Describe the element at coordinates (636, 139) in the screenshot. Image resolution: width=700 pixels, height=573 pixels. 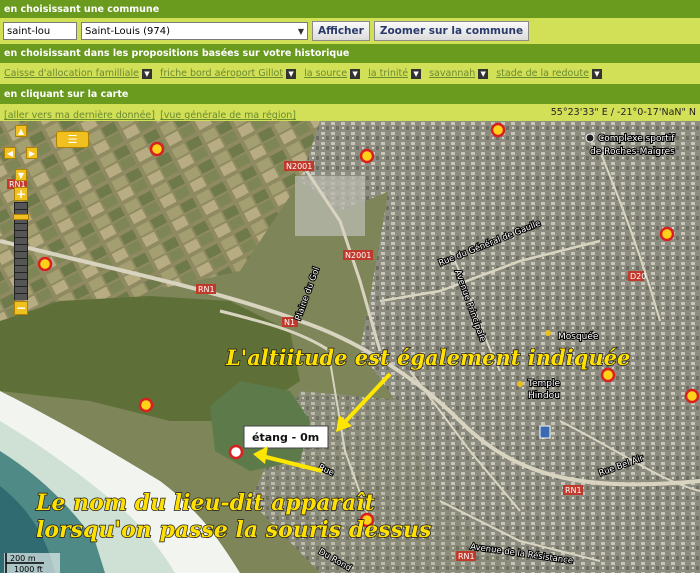
I see `poi-complexe-sportif: Complexe sportif` at that location.